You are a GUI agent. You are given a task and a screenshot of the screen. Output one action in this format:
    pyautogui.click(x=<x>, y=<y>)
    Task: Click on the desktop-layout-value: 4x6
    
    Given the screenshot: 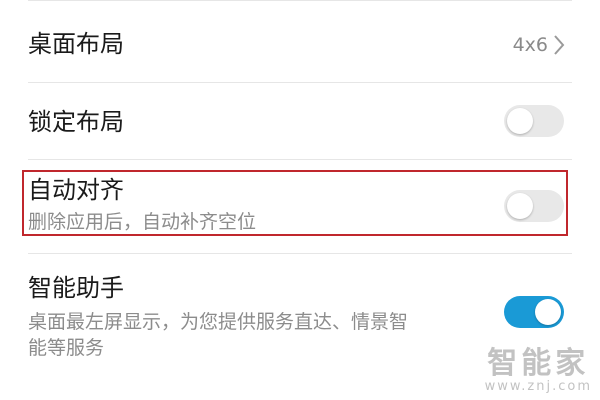 What is the action you would take?
    pyautogui.click(x=530, y=45)
    